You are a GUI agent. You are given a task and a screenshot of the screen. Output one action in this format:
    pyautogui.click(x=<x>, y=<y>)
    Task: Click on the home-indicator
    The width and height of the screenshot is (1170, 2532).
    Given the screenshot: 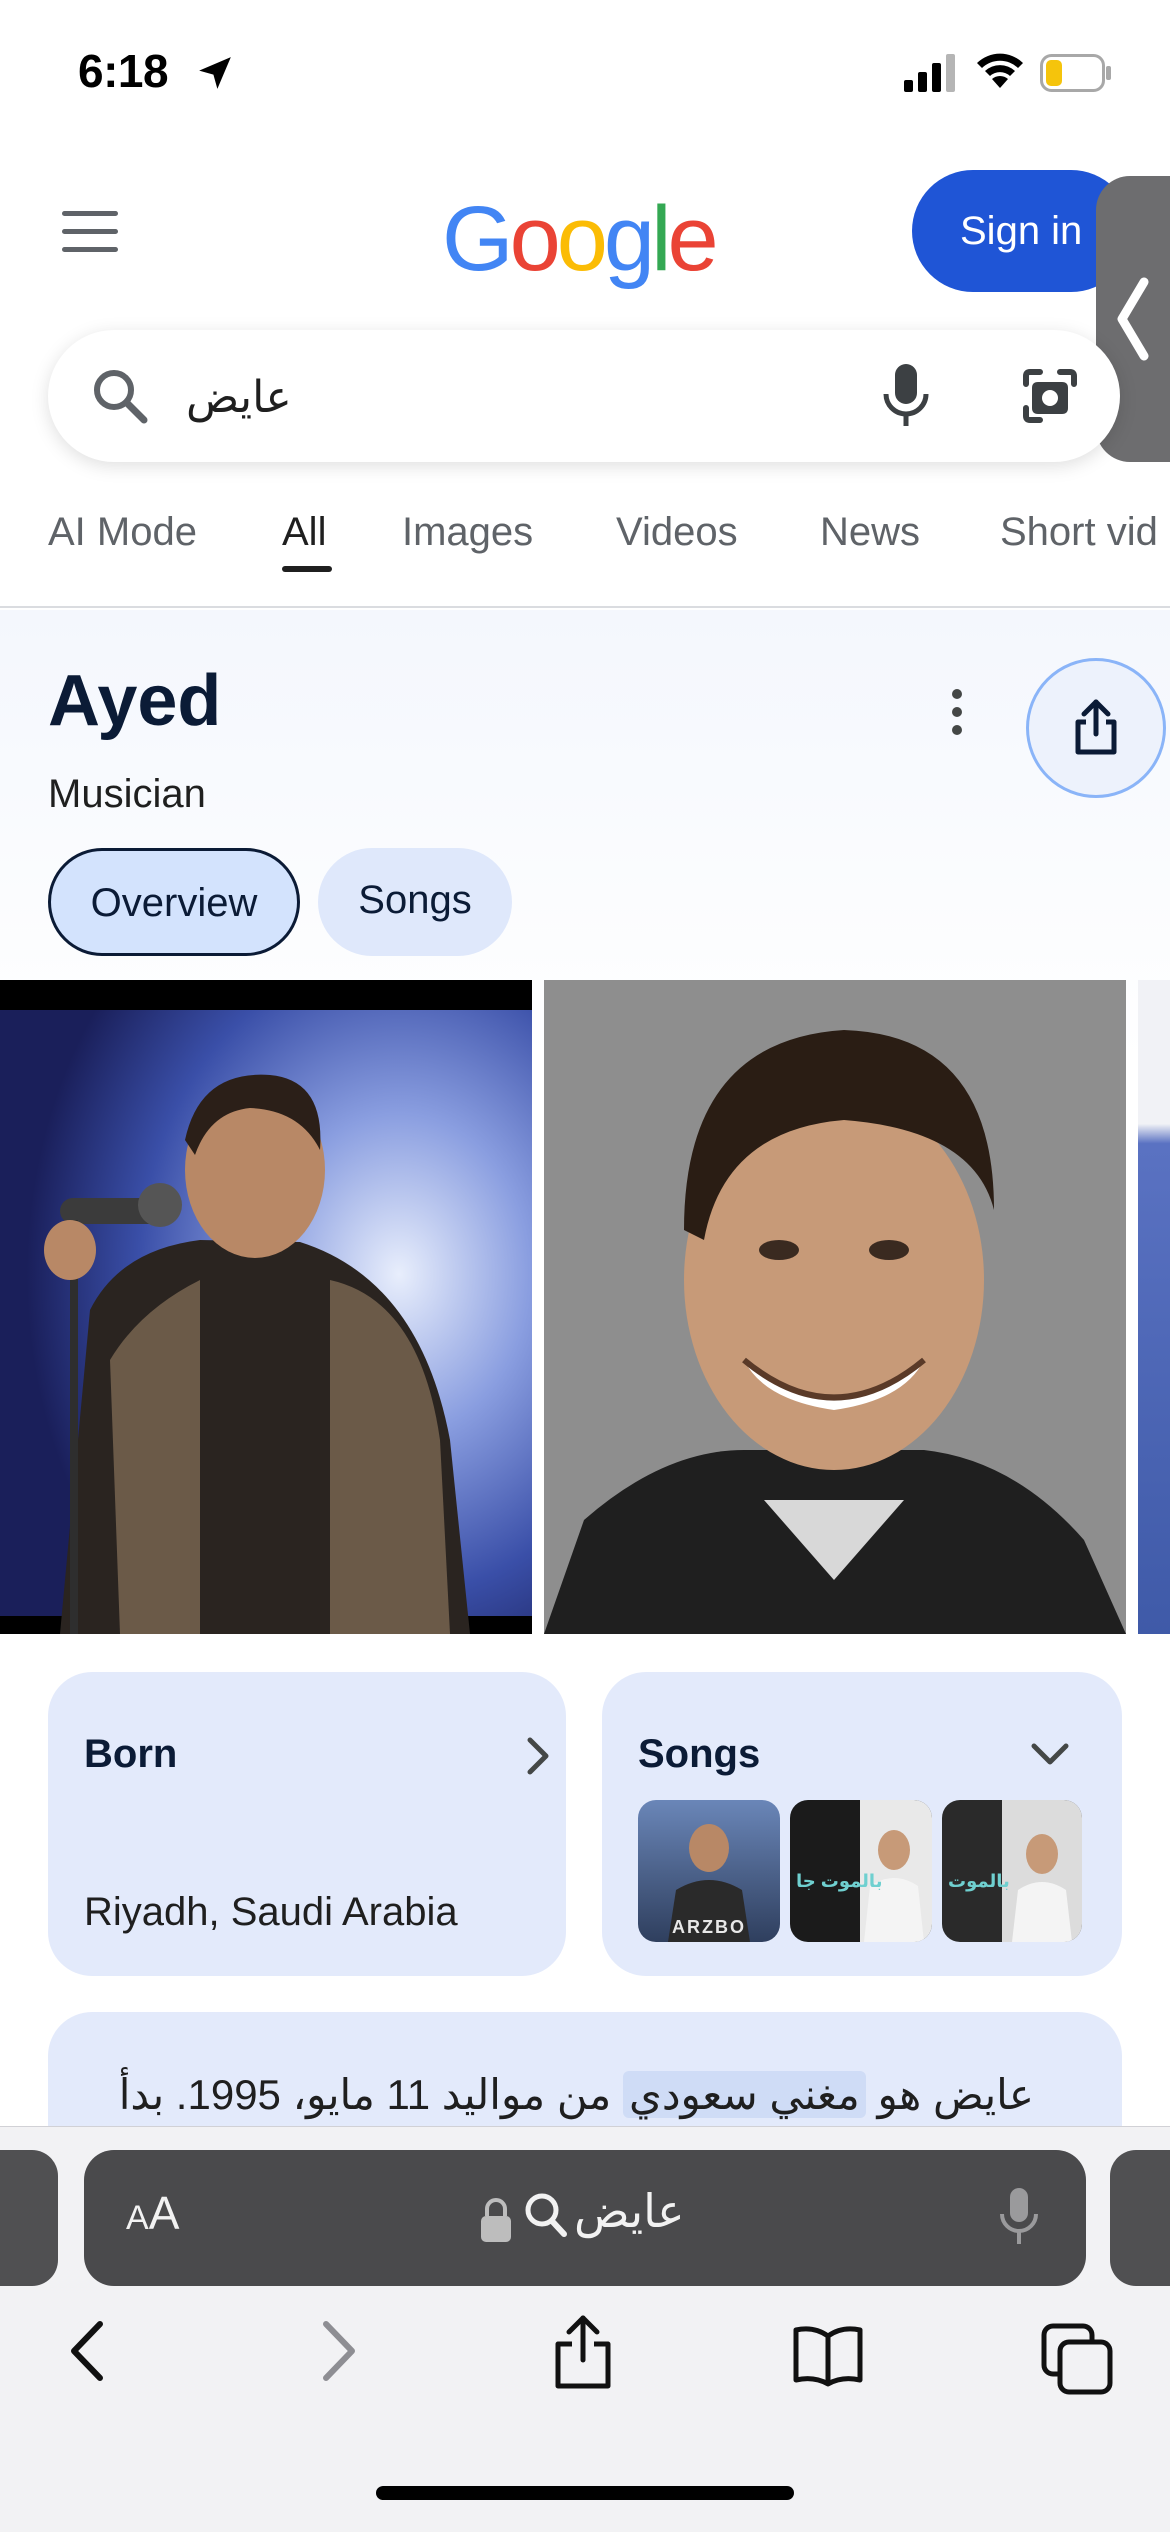 What is the action you would take?
    pyautogui.click(x=585, y=2493)
    